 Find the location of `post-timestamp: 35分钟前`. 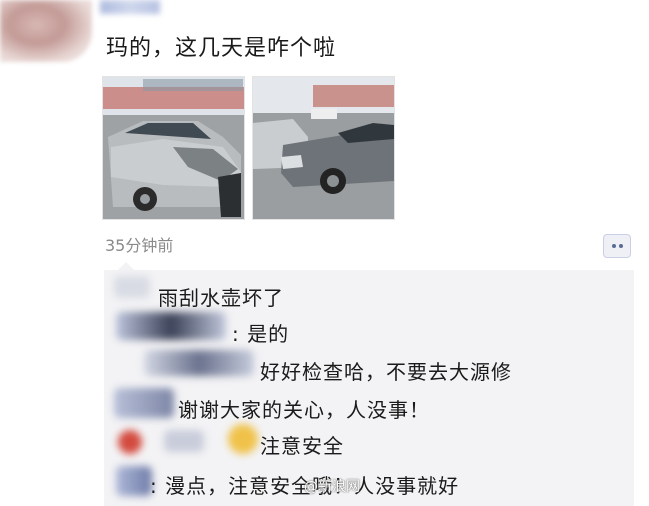

post-timestamp: 35分钟前 is located at coordinates (139, 245).